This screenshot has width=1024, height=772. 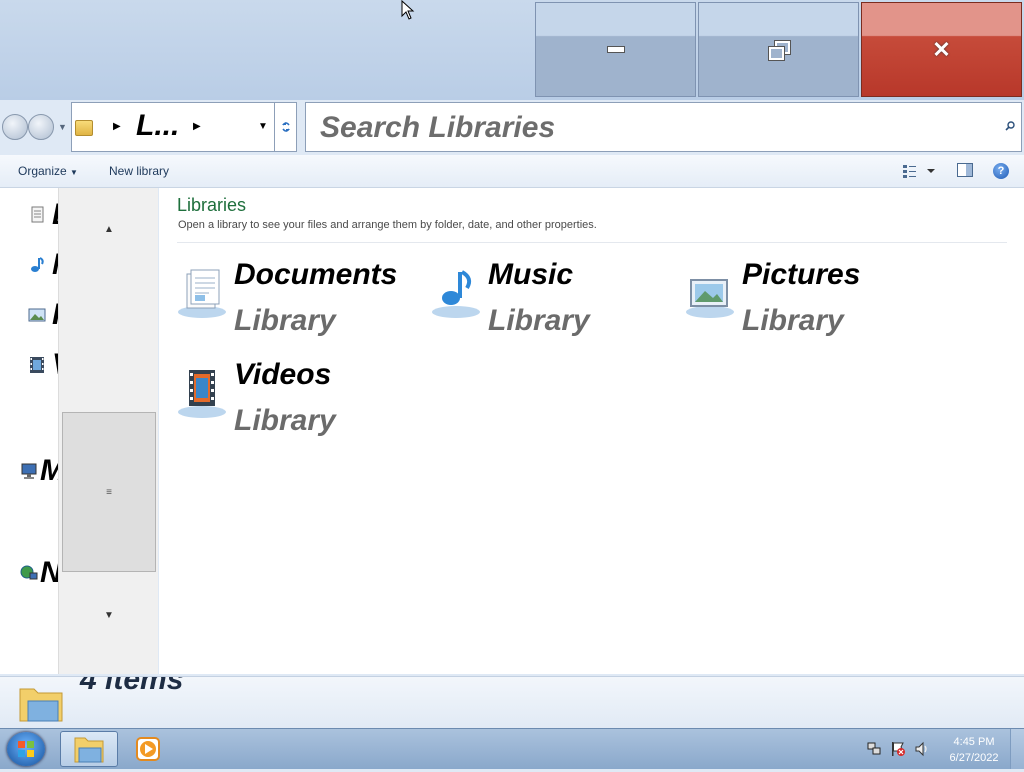 I want to click on scroll-up-arrow-icon: ▲, so click(x=108, y=239).